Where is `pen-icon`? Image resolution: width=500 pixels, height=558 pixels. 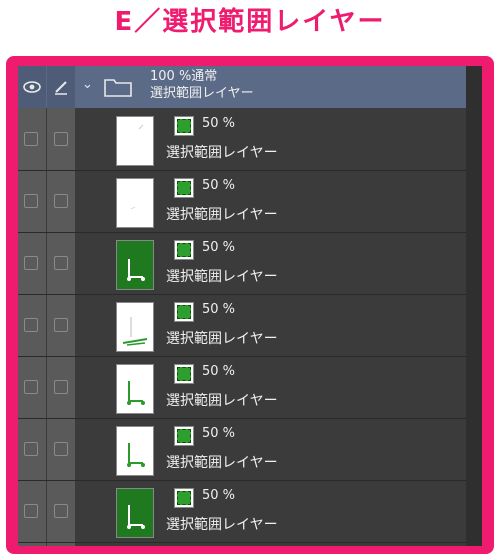 pen-icon is located at coordinates (61, 87).